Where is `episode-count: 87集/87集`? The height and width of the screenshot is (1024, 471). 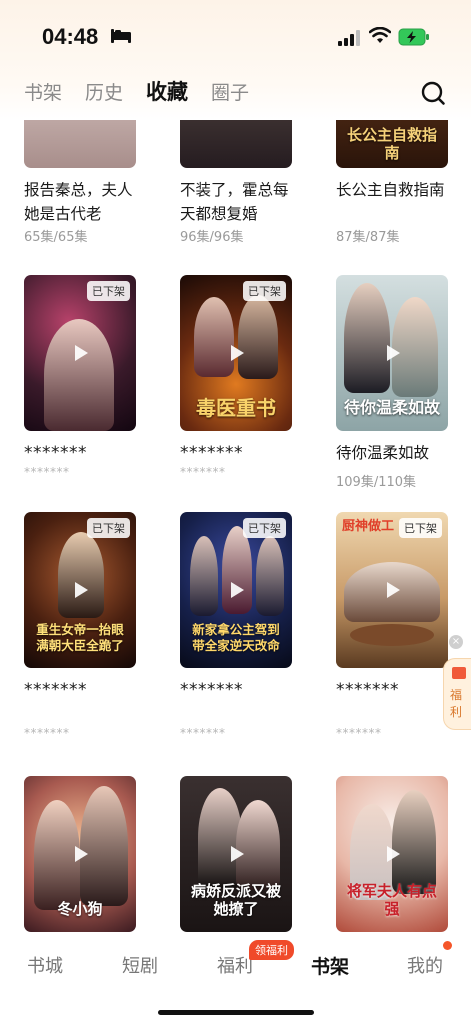 episode-count: 87集/87集 is located at coordinates (368, 237).